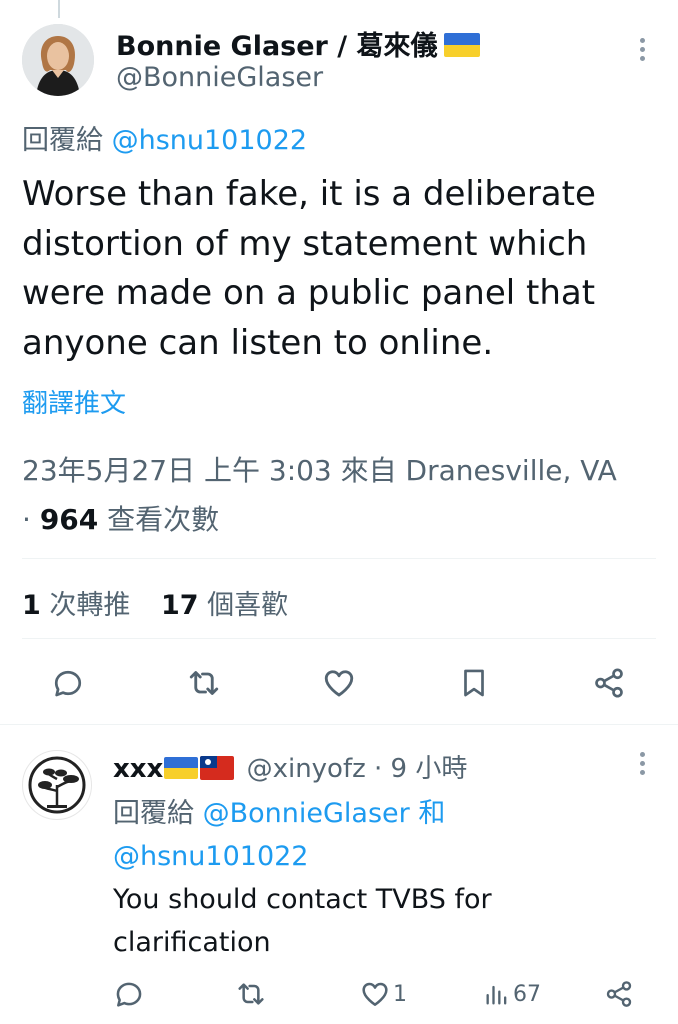  I want to click on reply-retweet-button, so click(251, 994).